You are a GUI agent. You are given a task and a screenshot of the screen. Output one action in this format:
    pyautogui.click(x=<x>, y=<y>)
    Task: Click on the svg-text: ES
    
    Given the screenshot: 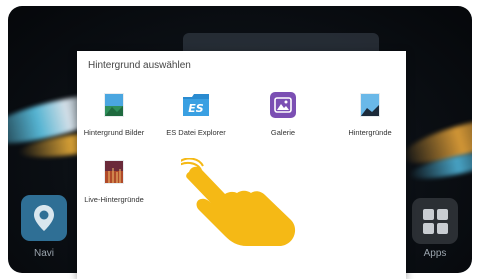 What is the action you would take?
    pyautogui.click(x=196, y=108)
    